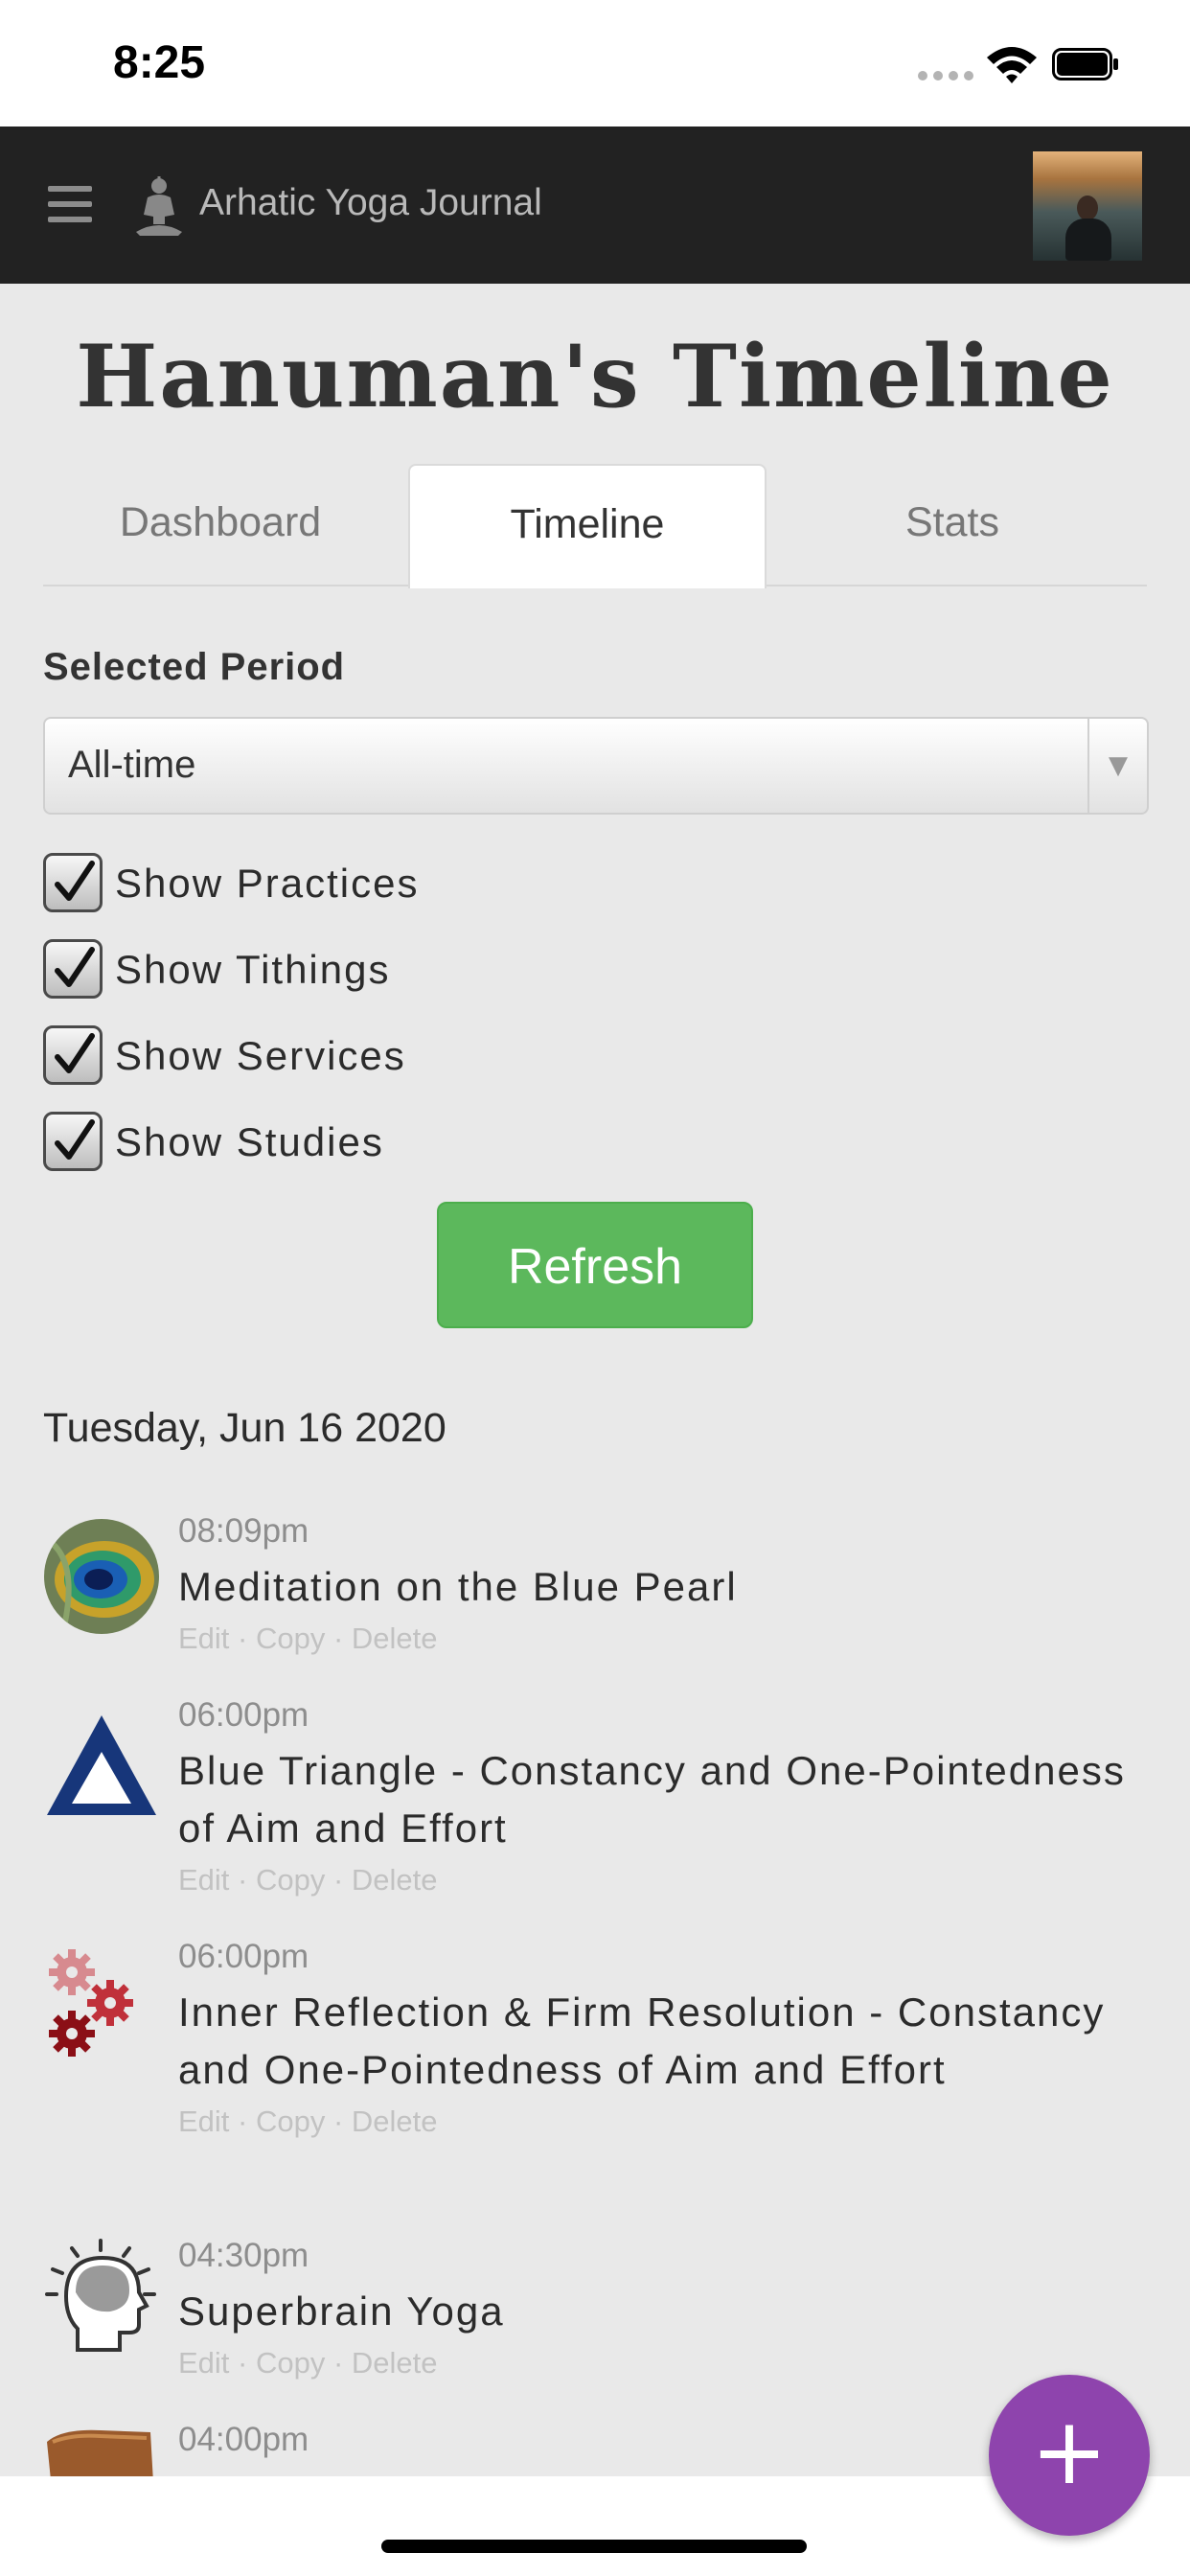 This screenshot has width=1190, height=2576. I want to click on show-services-checkbox, so click(73, 1055).